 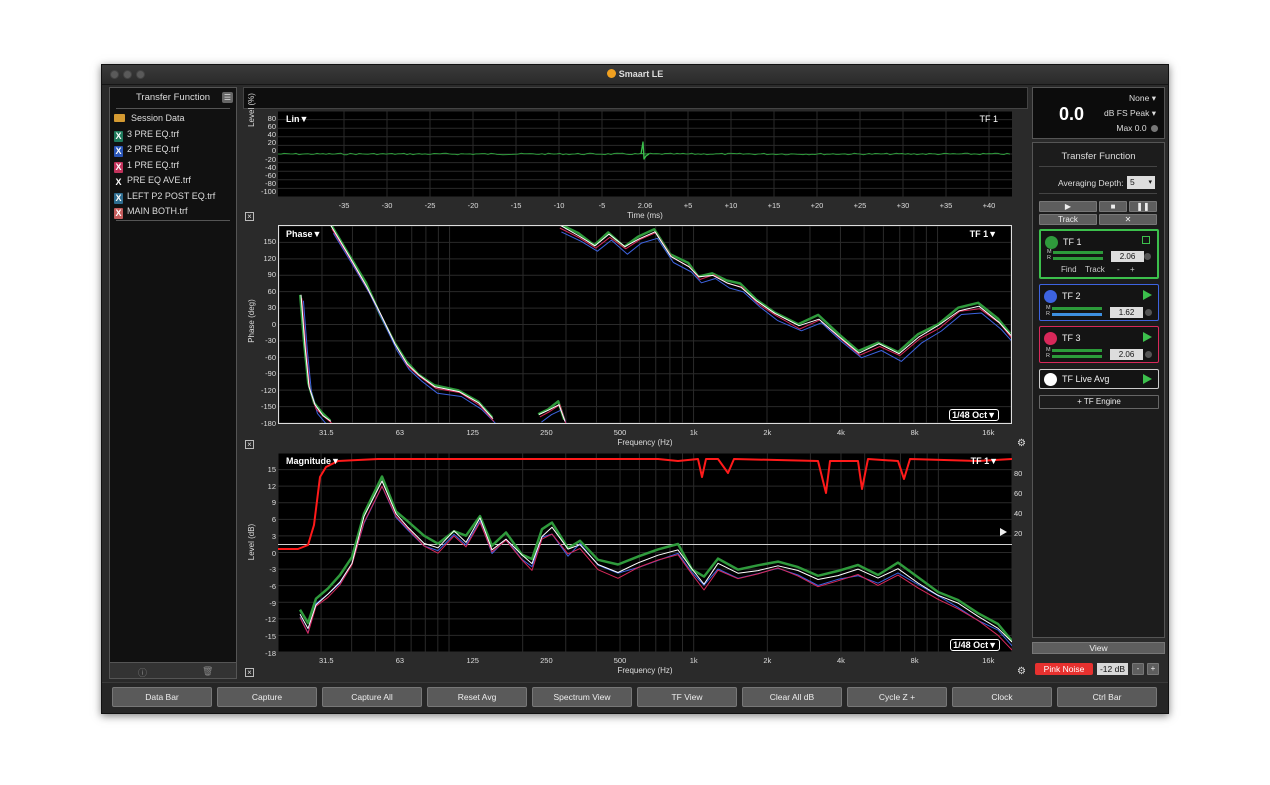 I want to click on live-avg-color-dot, so click(x=1050, y=379).